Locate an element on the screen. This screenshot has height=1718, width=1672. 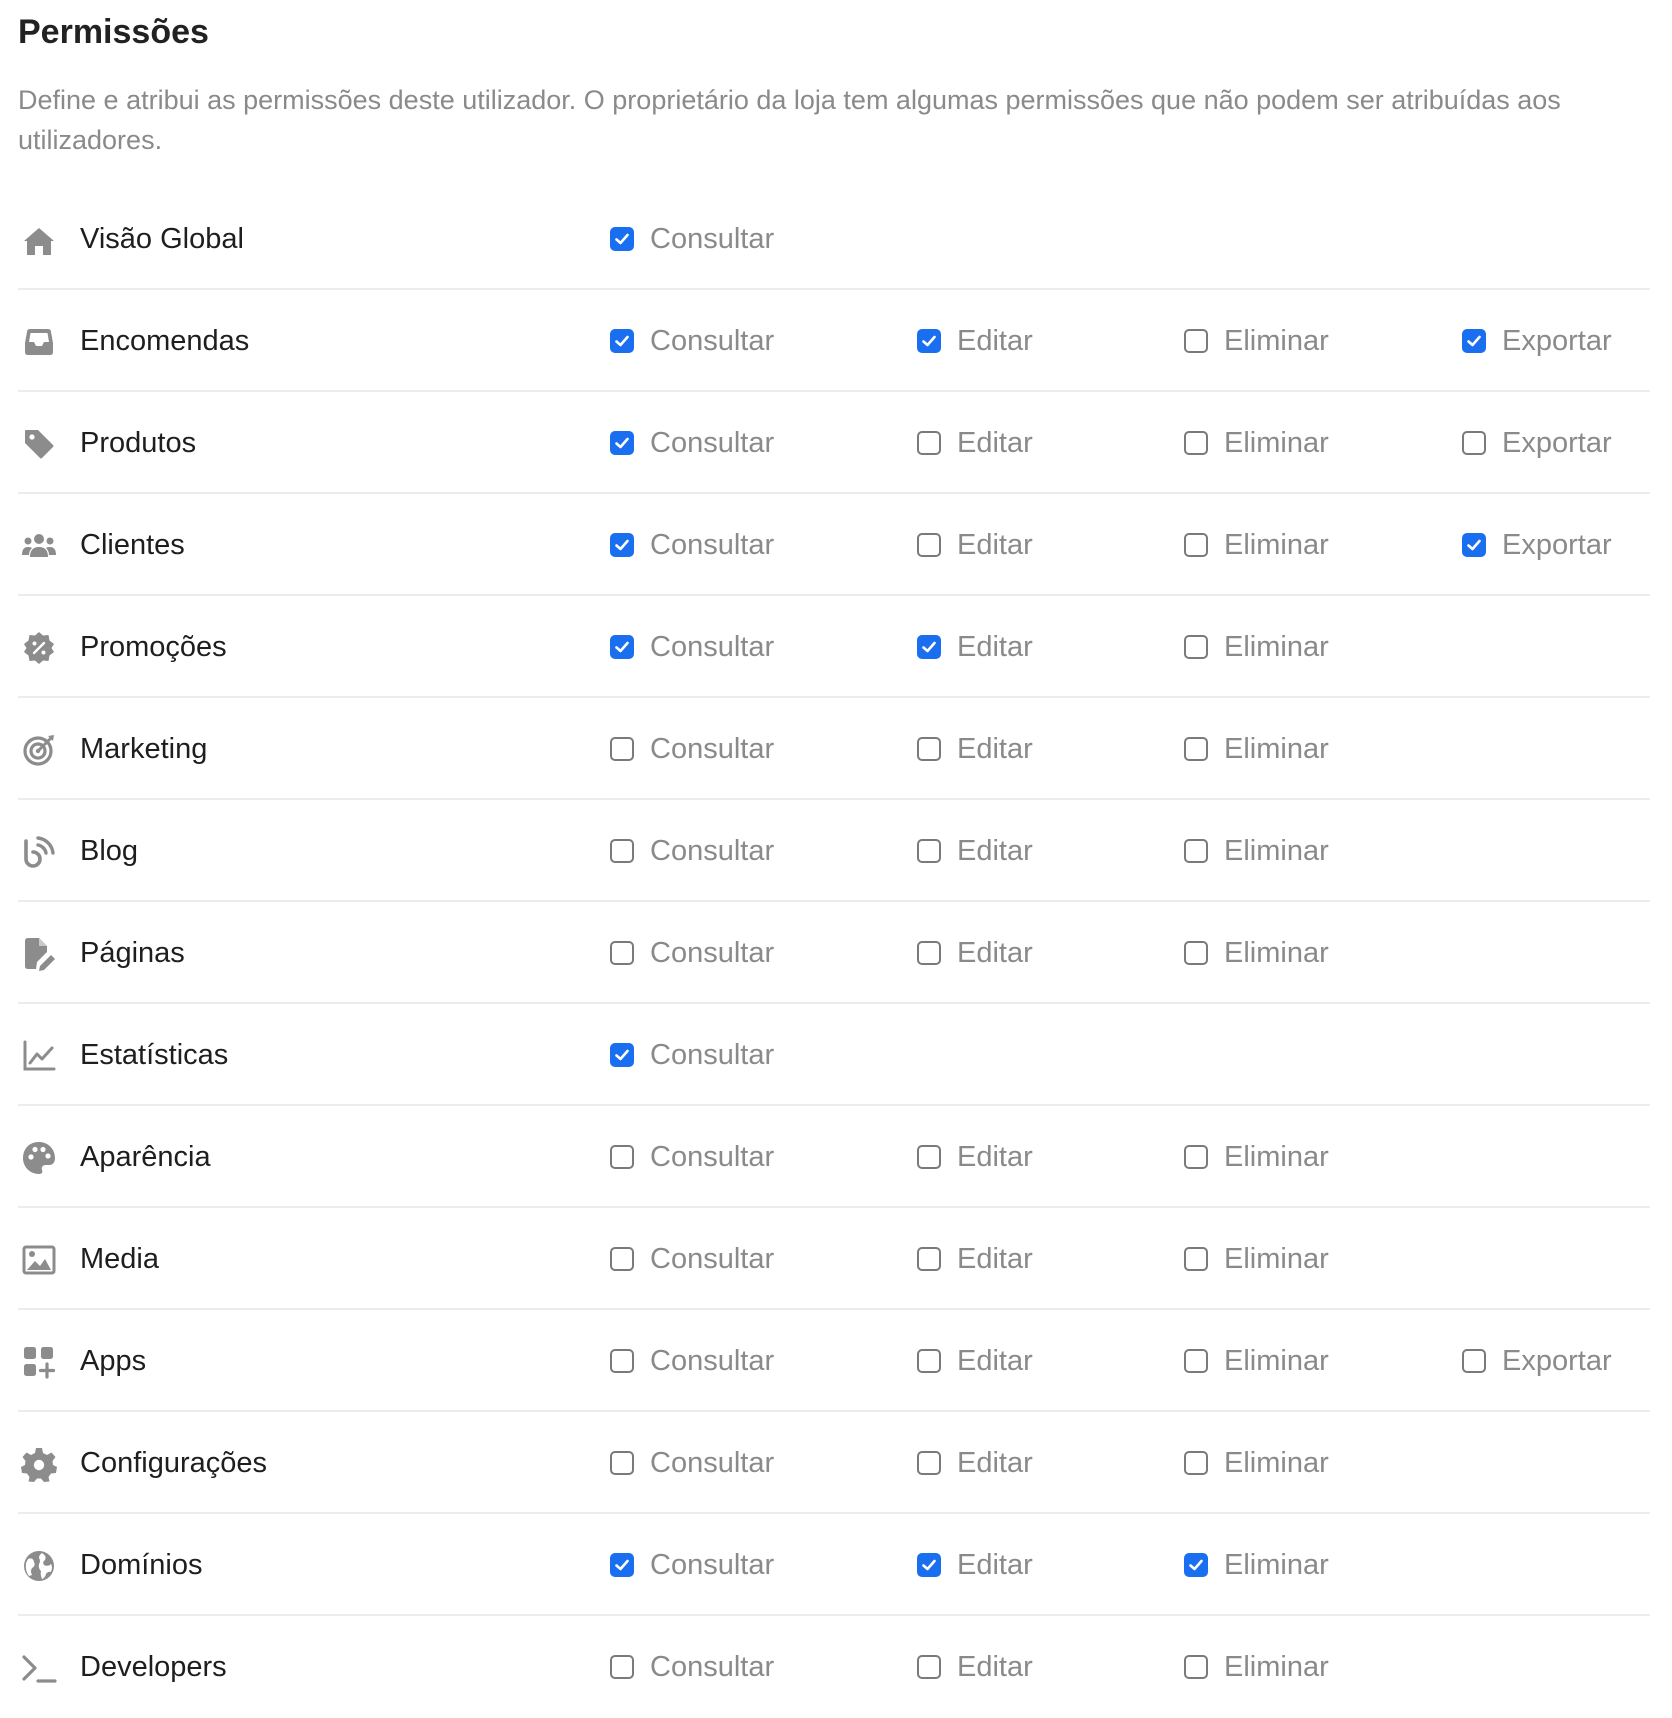
permission-label: Eliminar is located at coordinates (1276, 1361).